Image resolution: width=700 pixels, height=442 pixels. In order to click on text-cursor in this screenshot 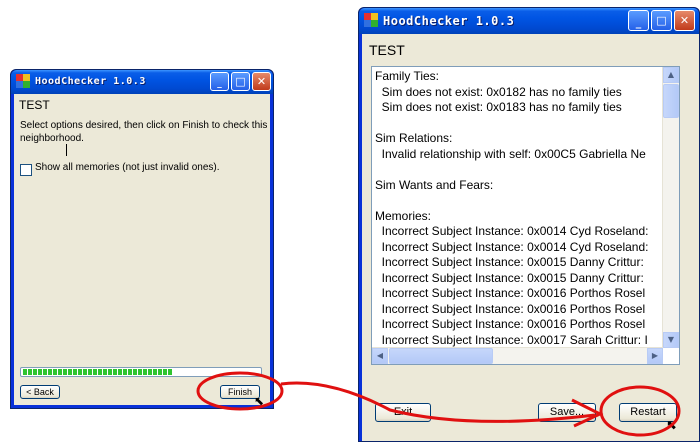, I will do `click(66, 150)`.